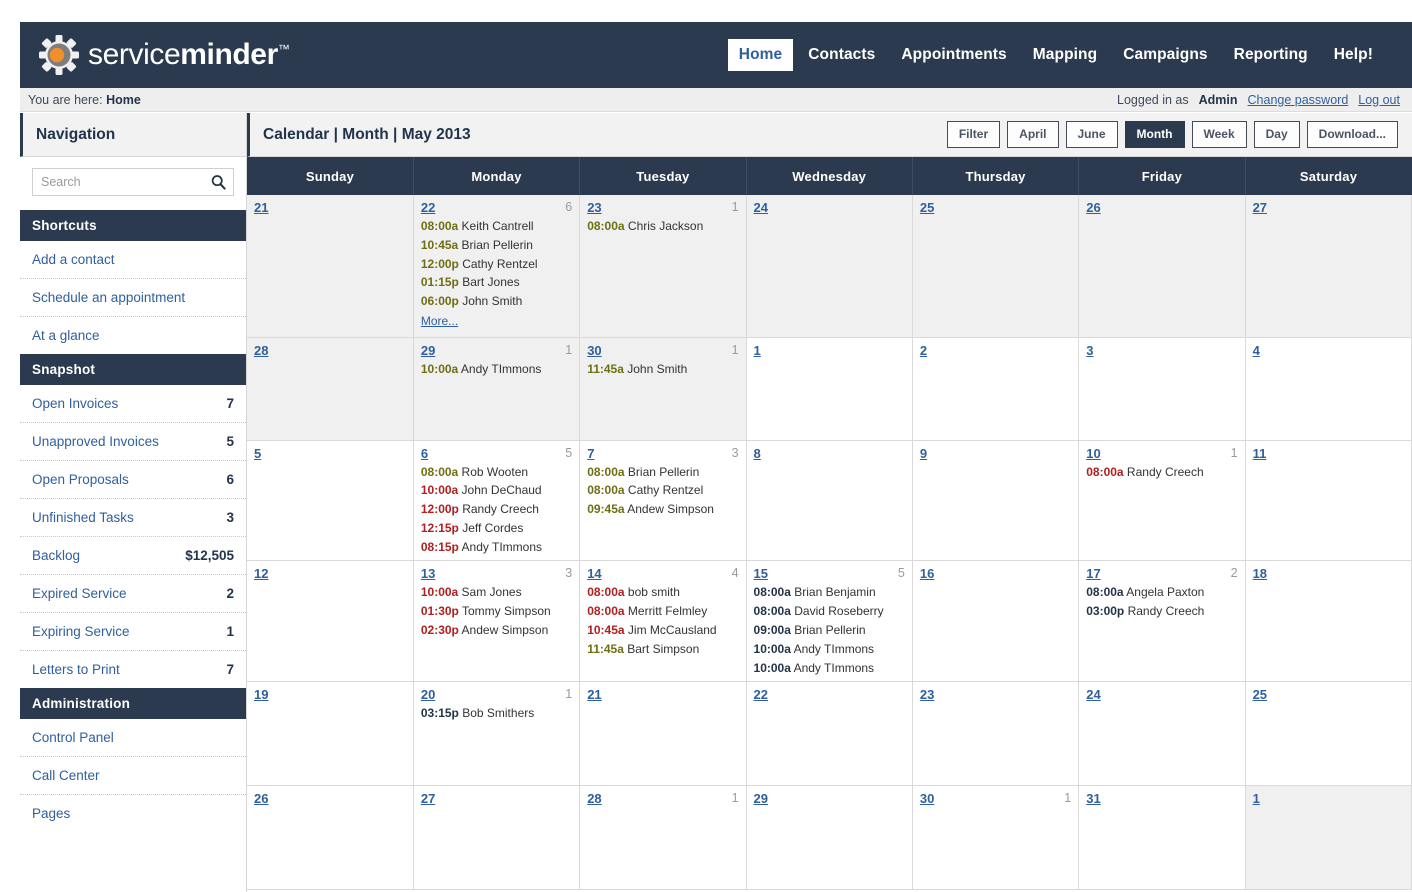 This screenshot has height=892, width=1412. Describe the element at coordinates (829, 611) in the screenshot. I see `appointment-entry: 08:00a David Roseberry` at that location.